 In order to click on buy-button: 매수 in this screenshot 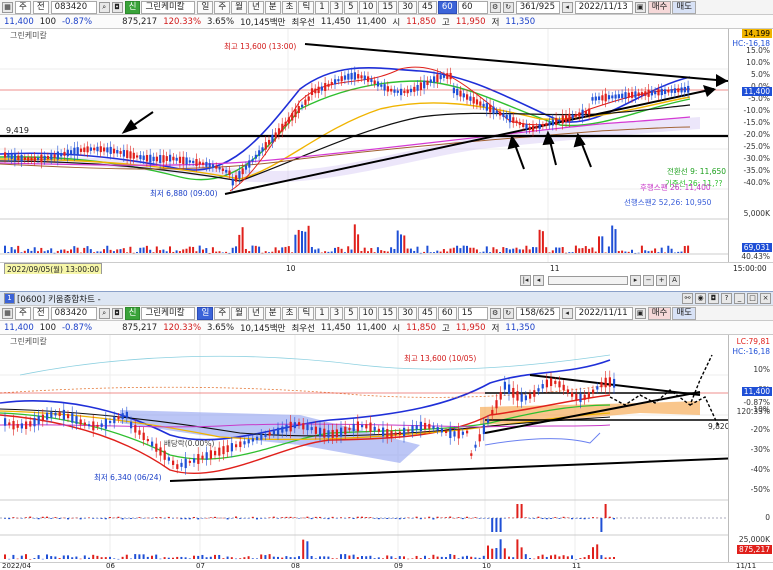, I will do `click(659, 7)`.